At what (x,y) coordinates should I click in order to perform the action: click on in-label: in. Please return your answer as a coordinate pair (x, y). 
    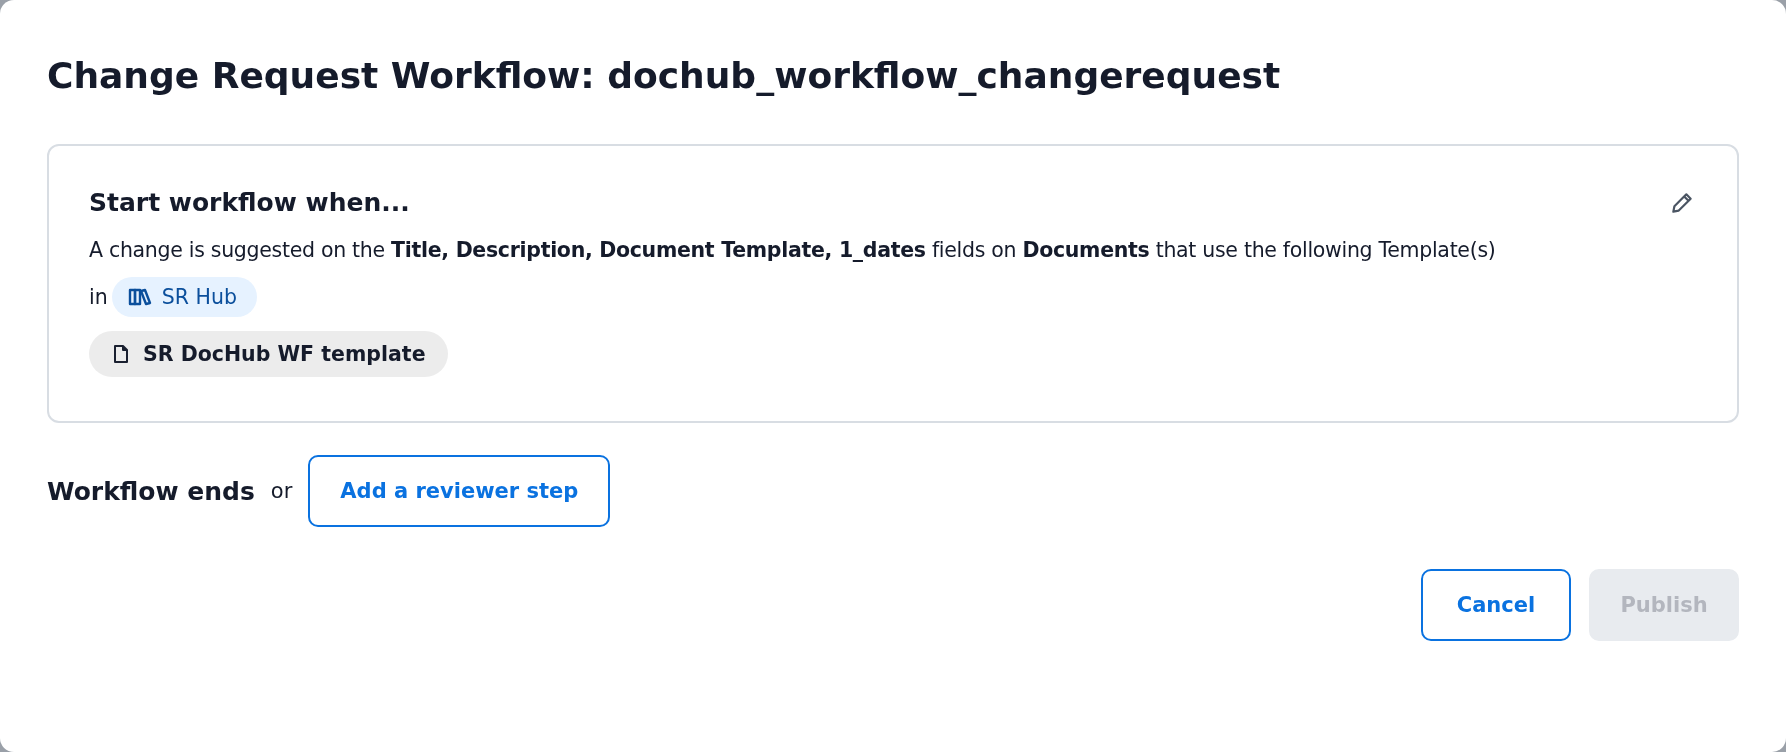
    Looking at the image, I should click on (98, 297).